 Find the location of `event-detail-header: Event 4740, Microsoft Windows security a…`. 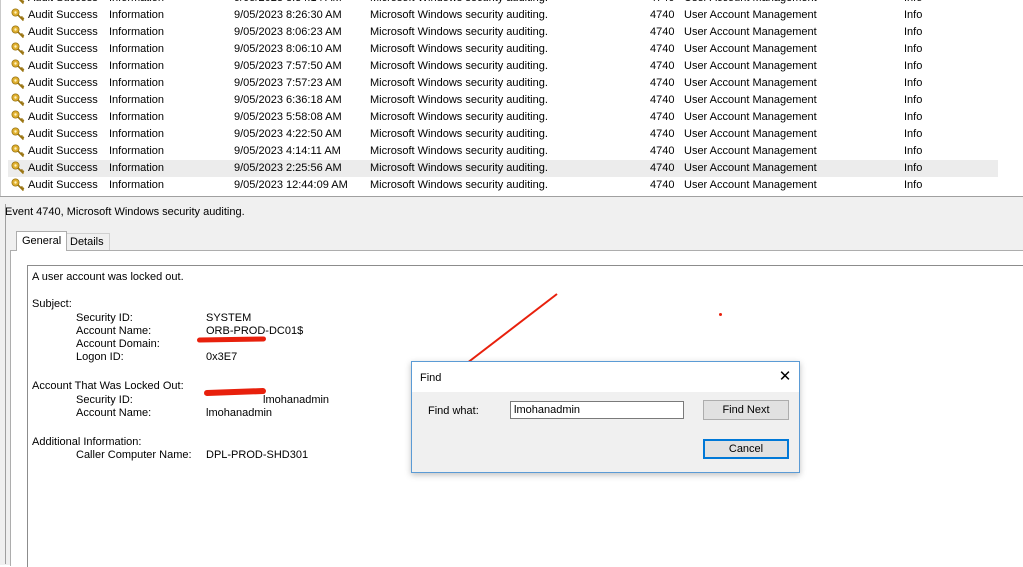

event-detail-header: Event 4740, Microsoft Windows security a… is located at coordinates (125, 212).